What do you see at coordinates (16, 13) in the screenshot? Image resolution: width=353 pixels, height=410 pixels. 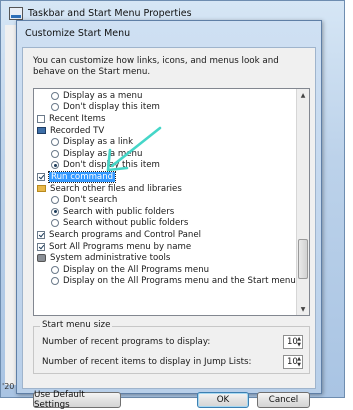 I see `taskbar-app-icon` at bounding box center [16, 13].